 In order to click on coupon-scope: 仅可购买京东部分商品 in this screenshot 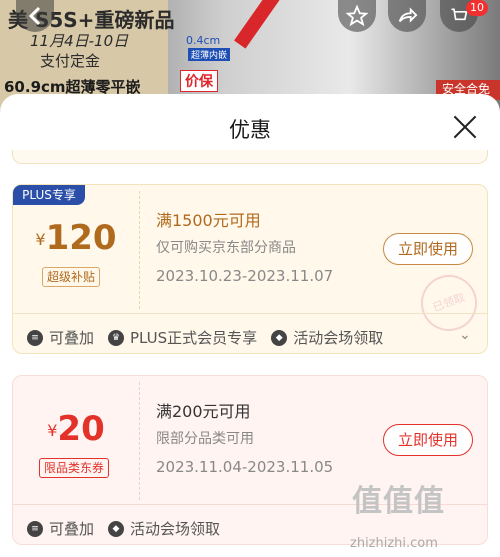, I will do `click(226, 248)`.